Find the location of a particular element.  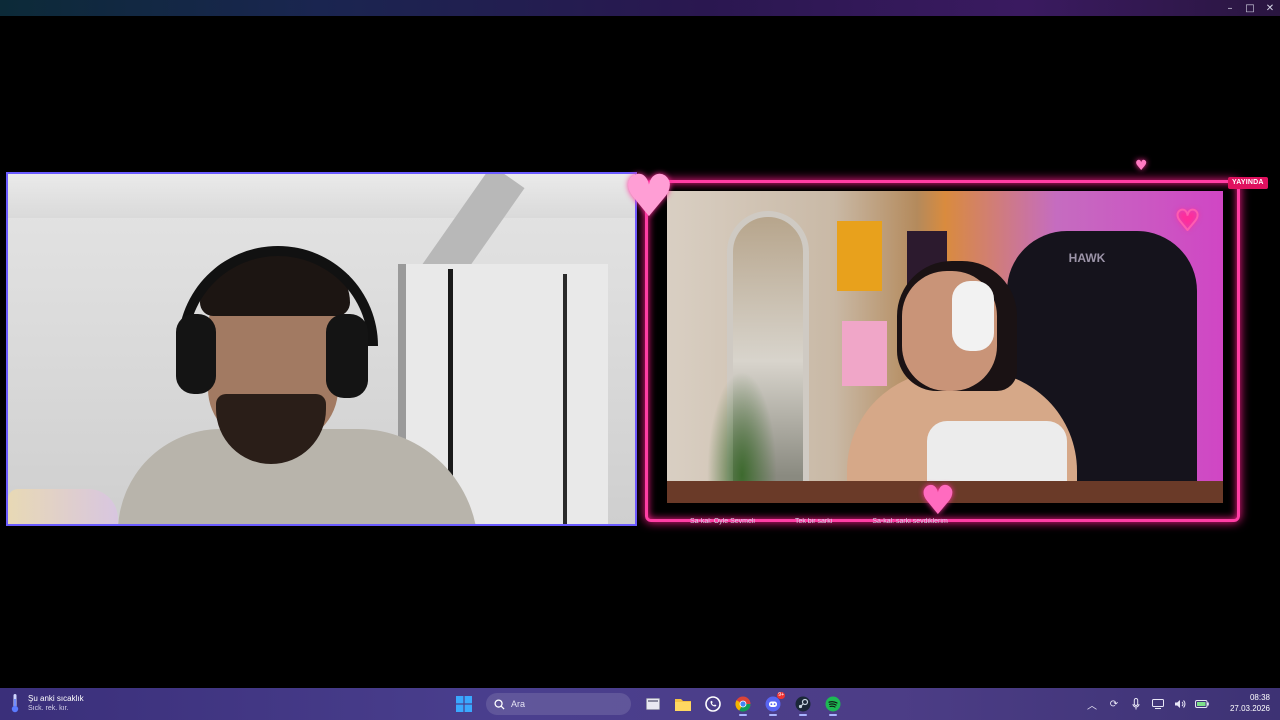

taskbar: Şu anki sıcaklık Sıck. rek. kır. Ara 9+ is located at coordinates (640, 704).